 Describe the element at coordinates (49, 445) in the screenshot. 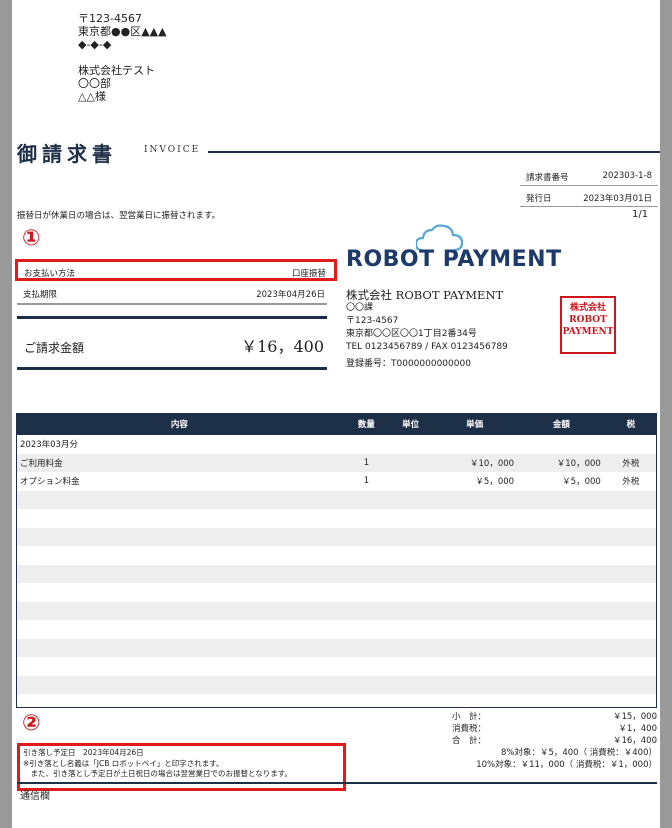

I see `cell-description: 2023年03月分` at that location.